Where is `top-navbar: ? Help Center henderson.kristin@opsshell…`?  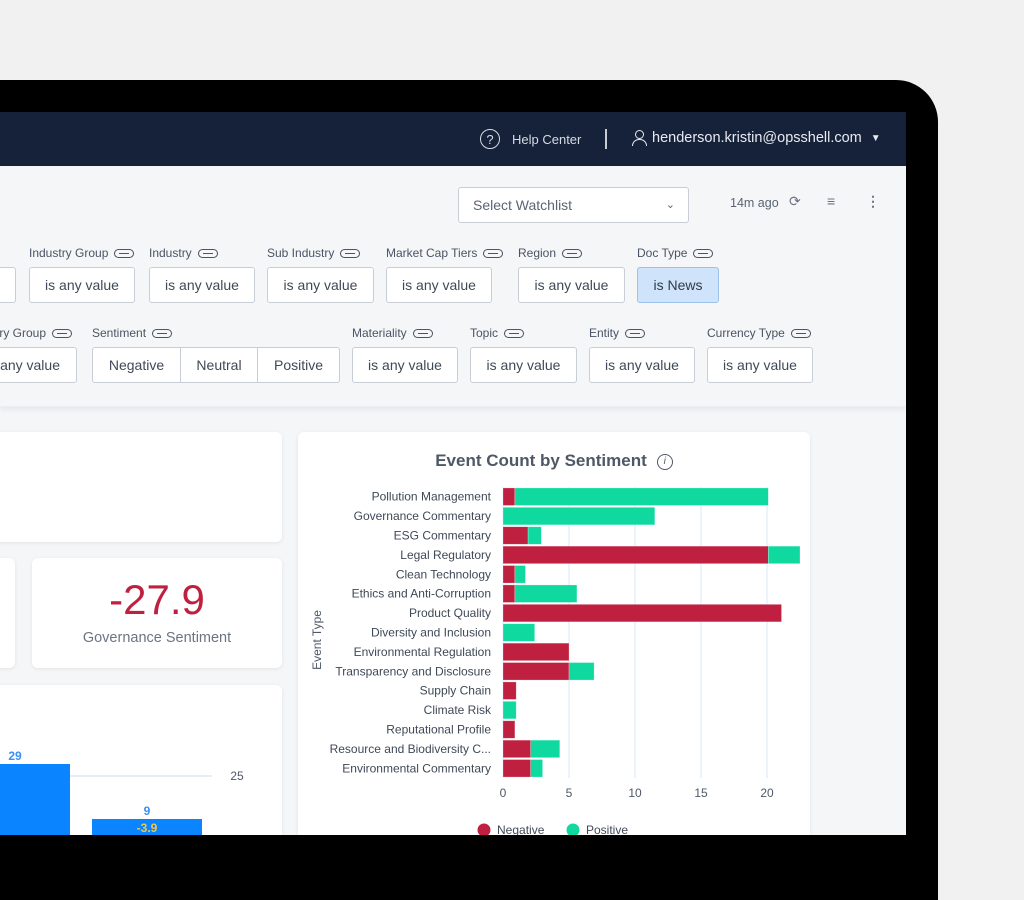
top-navbar: ? Help Center henderson.kristin@opsshell… is located at coordinates (453, 139).